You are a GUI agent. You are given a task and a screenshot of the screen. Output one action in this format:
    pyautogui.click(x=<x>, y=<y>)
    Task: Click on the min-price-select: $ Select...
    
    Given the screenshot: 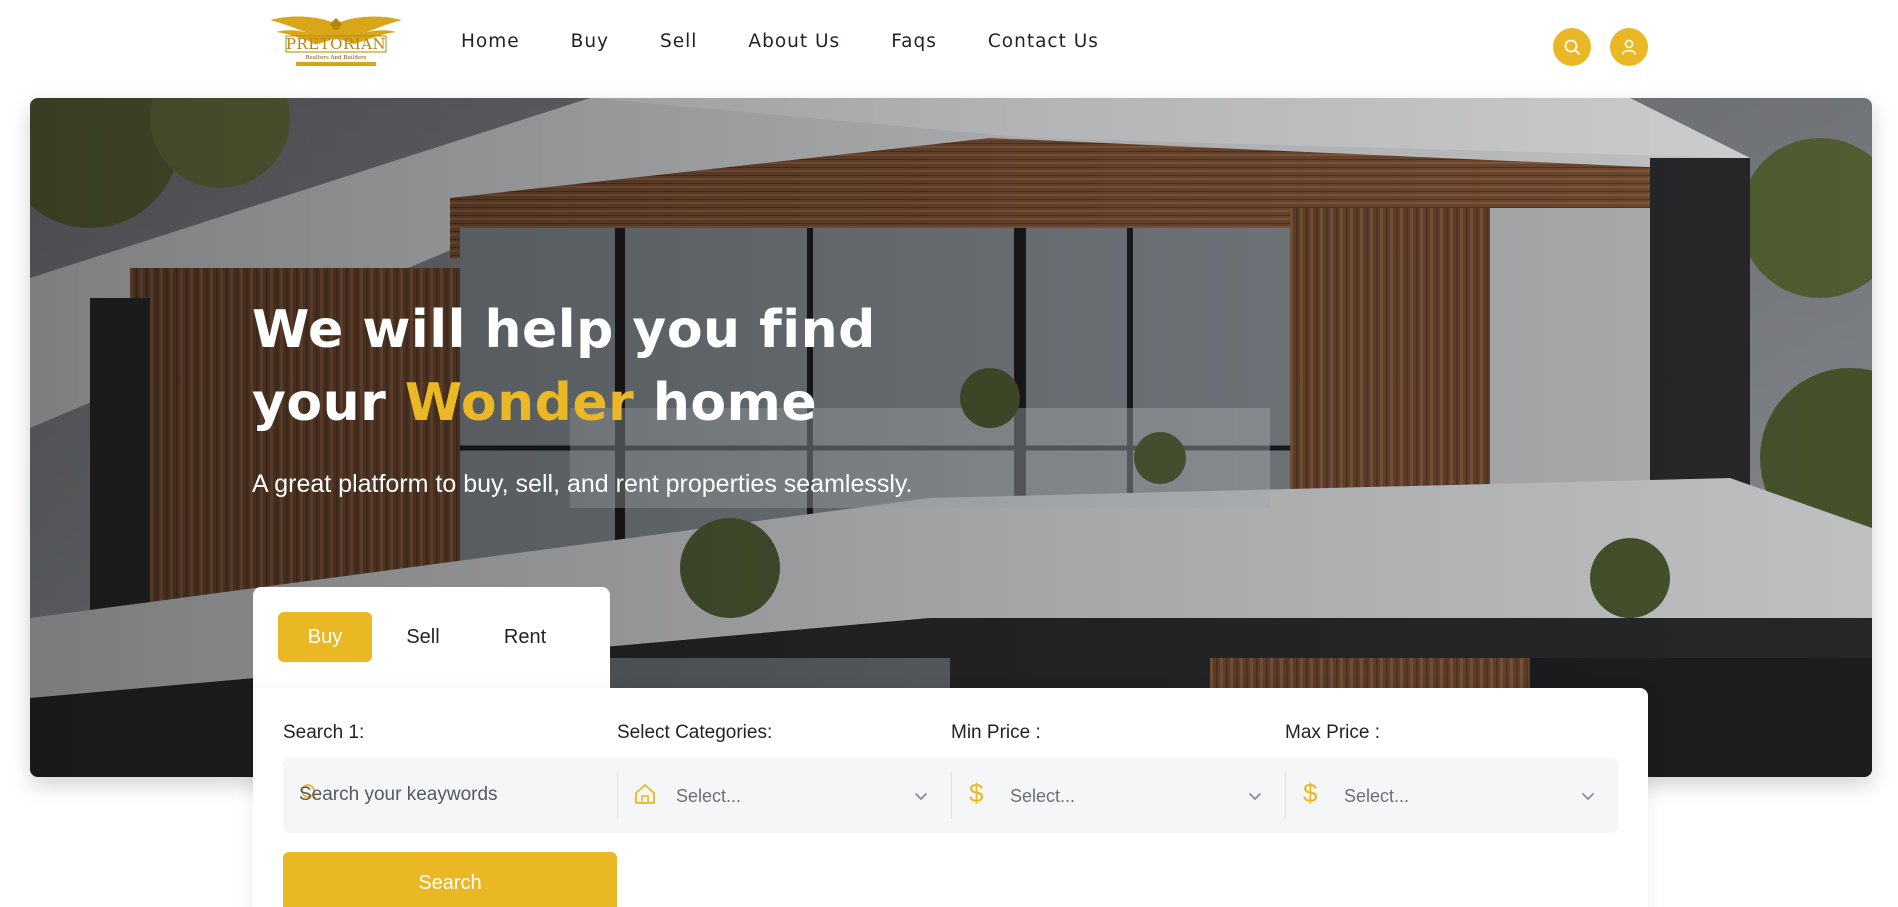 What is the action you would take?
    pyautogui.click(x=1118, y=795)
    